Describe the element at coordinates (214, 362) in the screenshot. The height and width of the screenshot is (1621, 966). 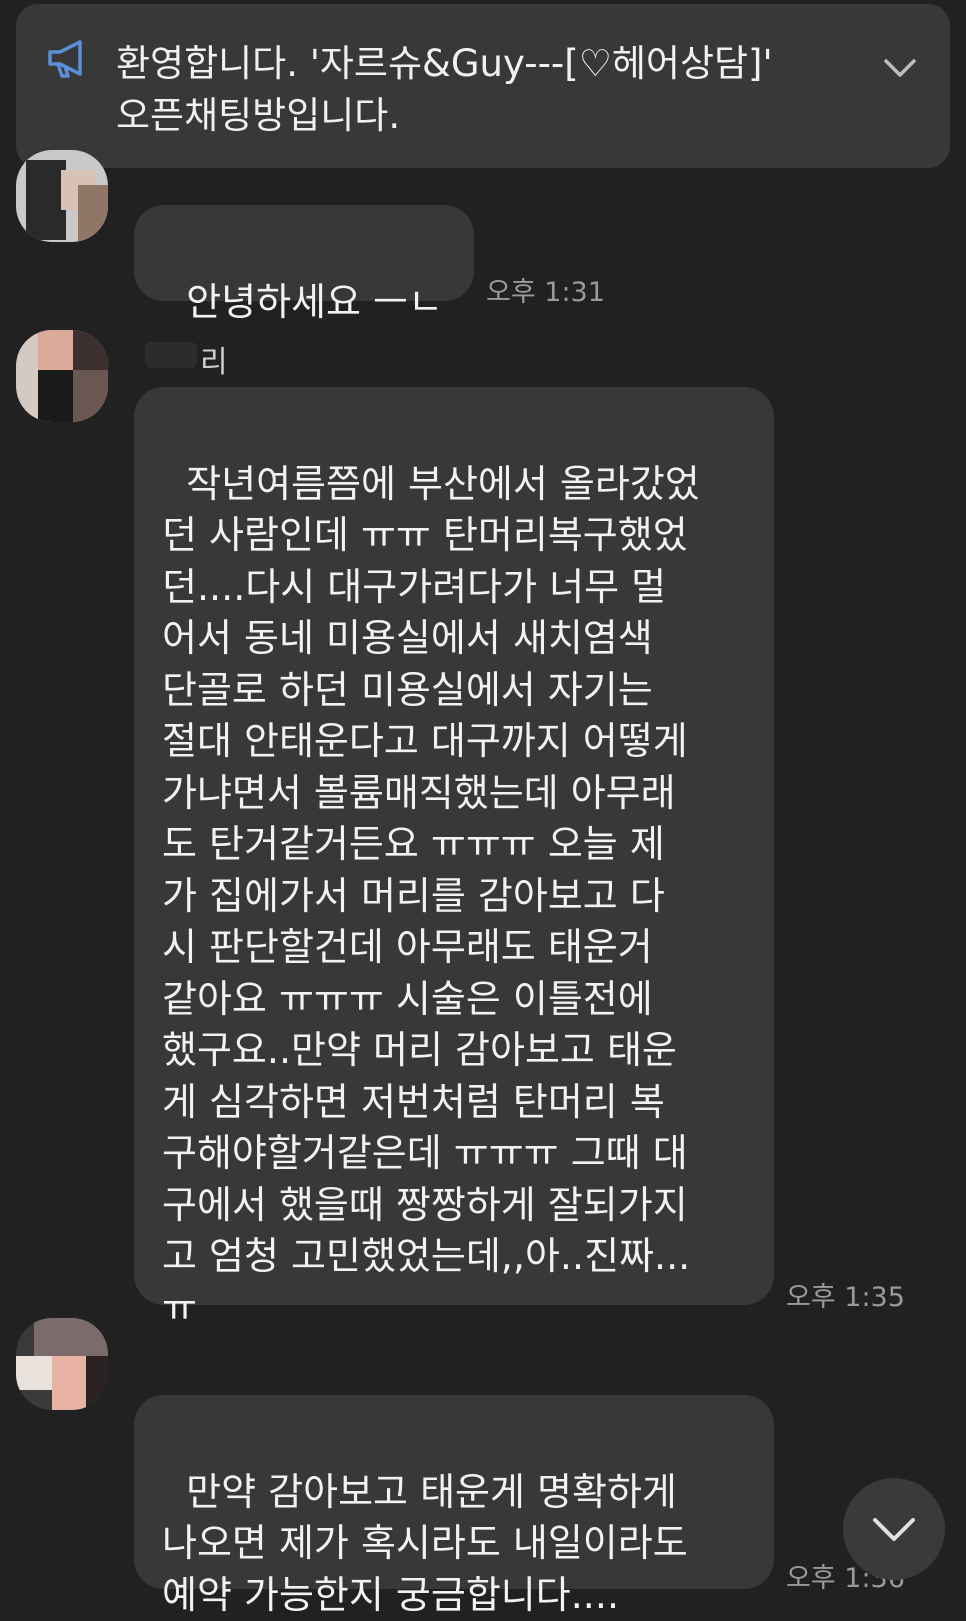
I see `sender-name: 리` at that location.